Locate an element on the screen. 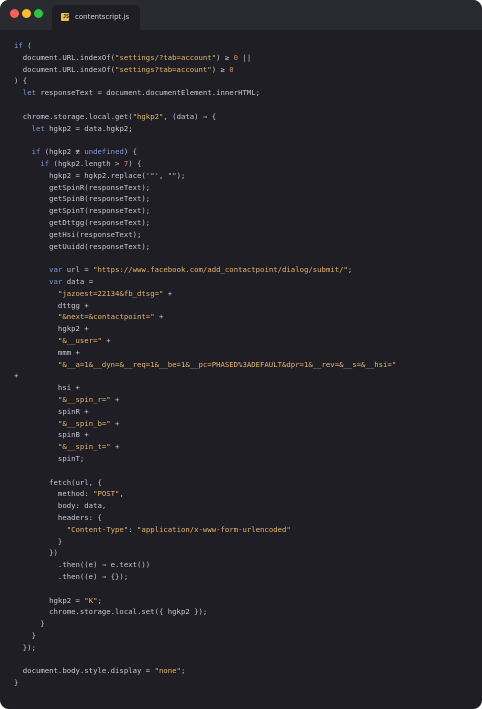  code-line: hsi + is located at coordinates (47, 388).